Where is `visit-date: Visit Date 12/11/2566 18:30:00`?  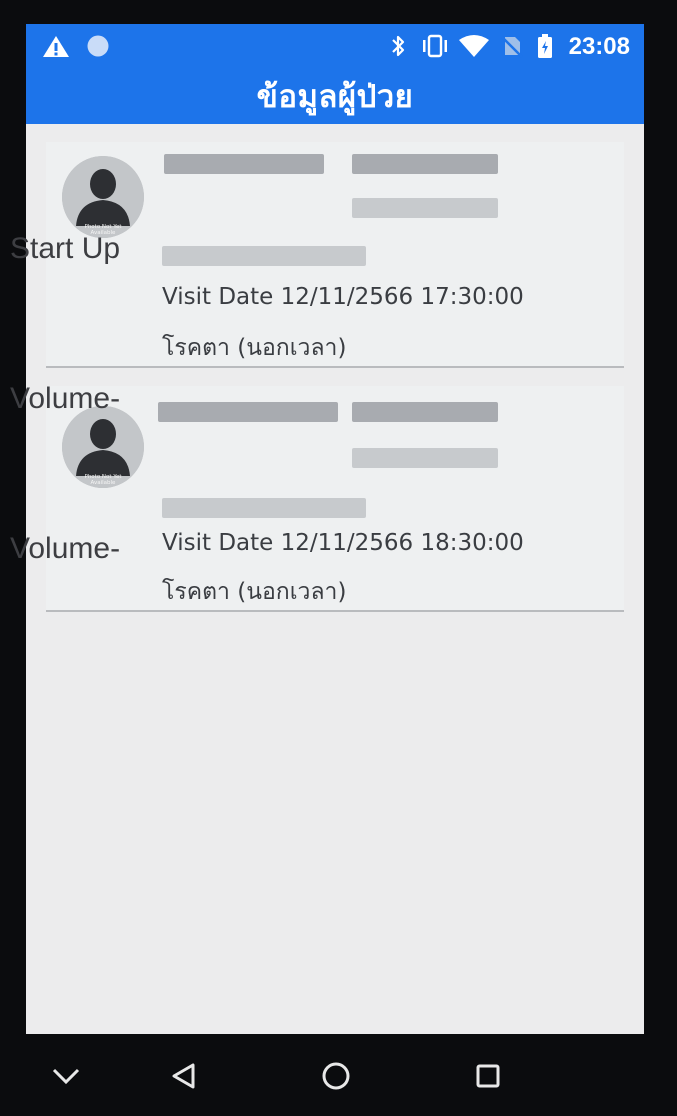 visit-date: Visit Date 12/11/2566 18:30:00 is located at coordinates (343, 543).